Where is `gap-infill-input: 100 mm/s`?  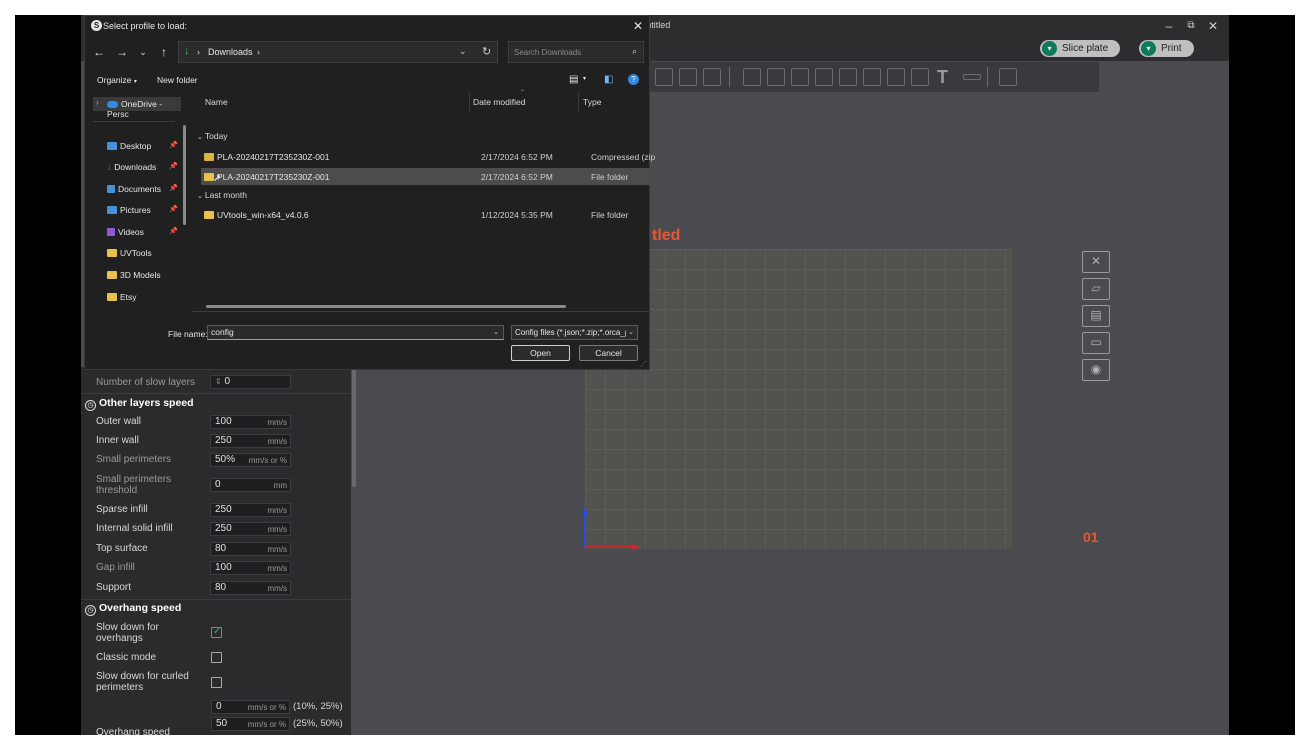
gap-infill-input: 100 mm/s is located at coordinates (250, 568).